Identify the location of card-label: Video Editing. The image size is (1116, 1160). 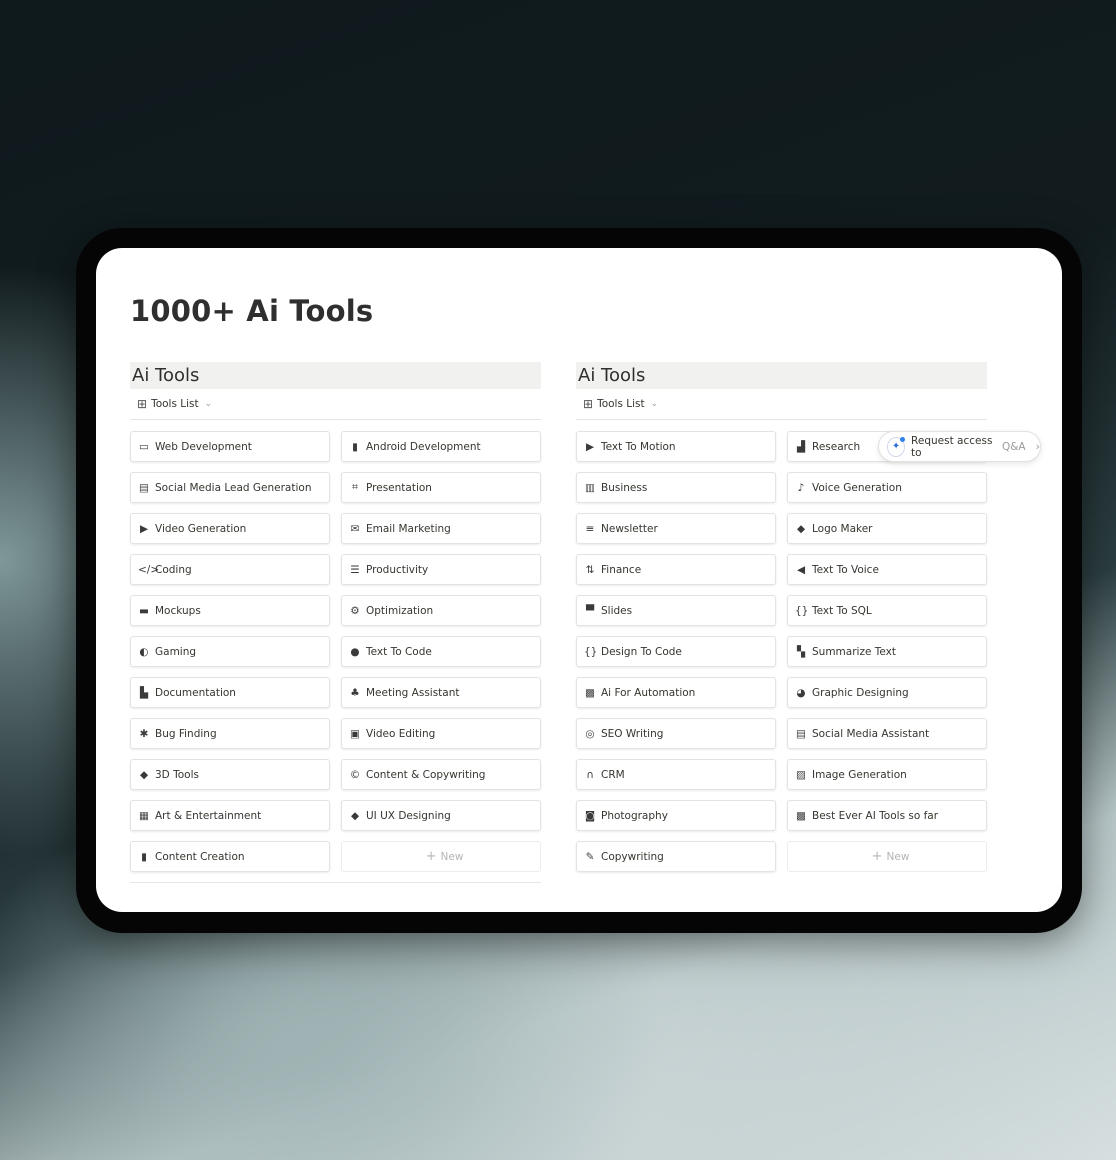
(401, 733).